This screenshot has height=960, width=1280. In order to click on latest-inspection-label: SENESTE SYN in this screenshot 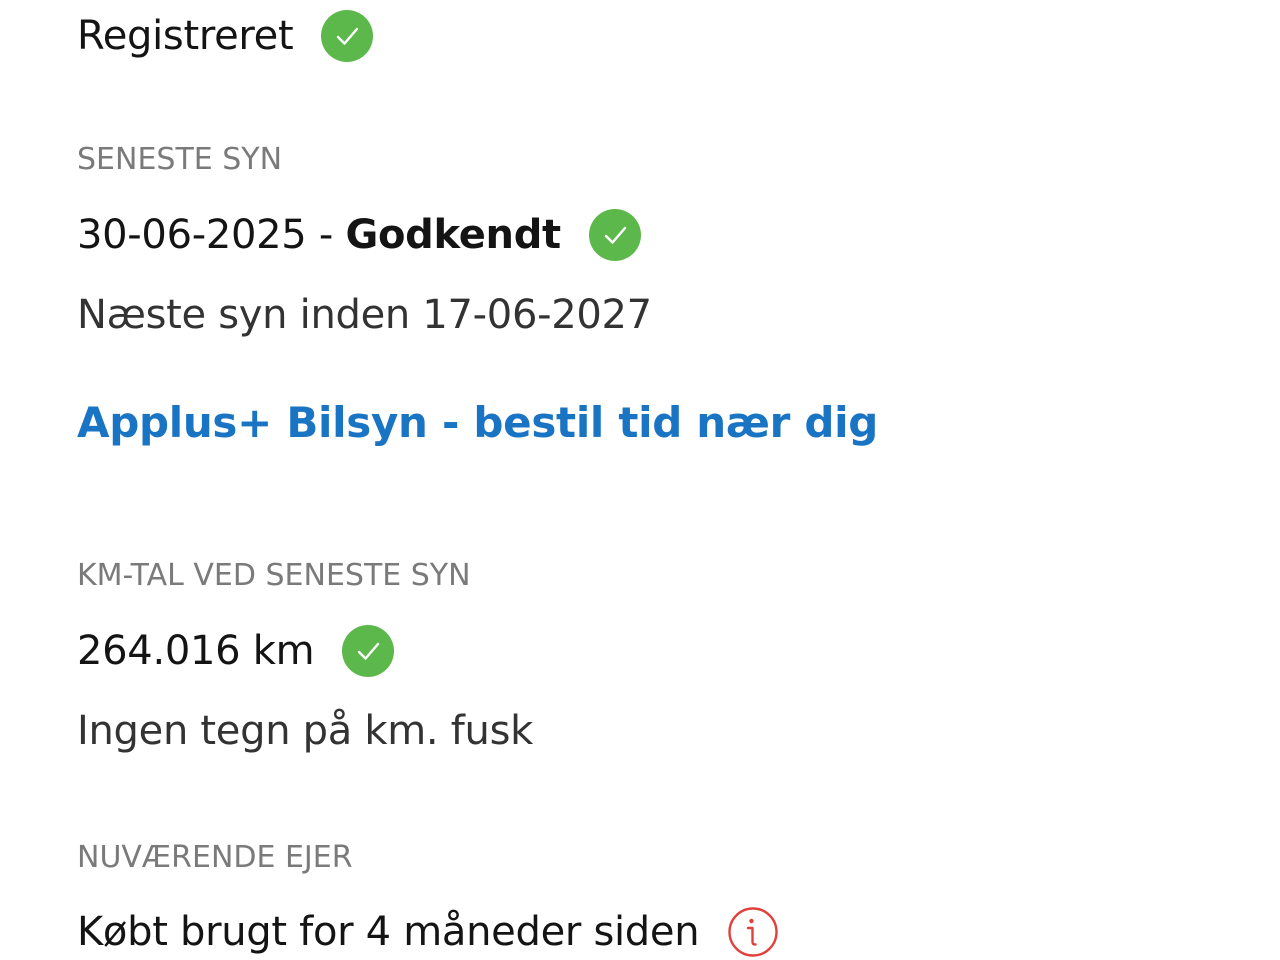, I will do `click(180, 159)`.